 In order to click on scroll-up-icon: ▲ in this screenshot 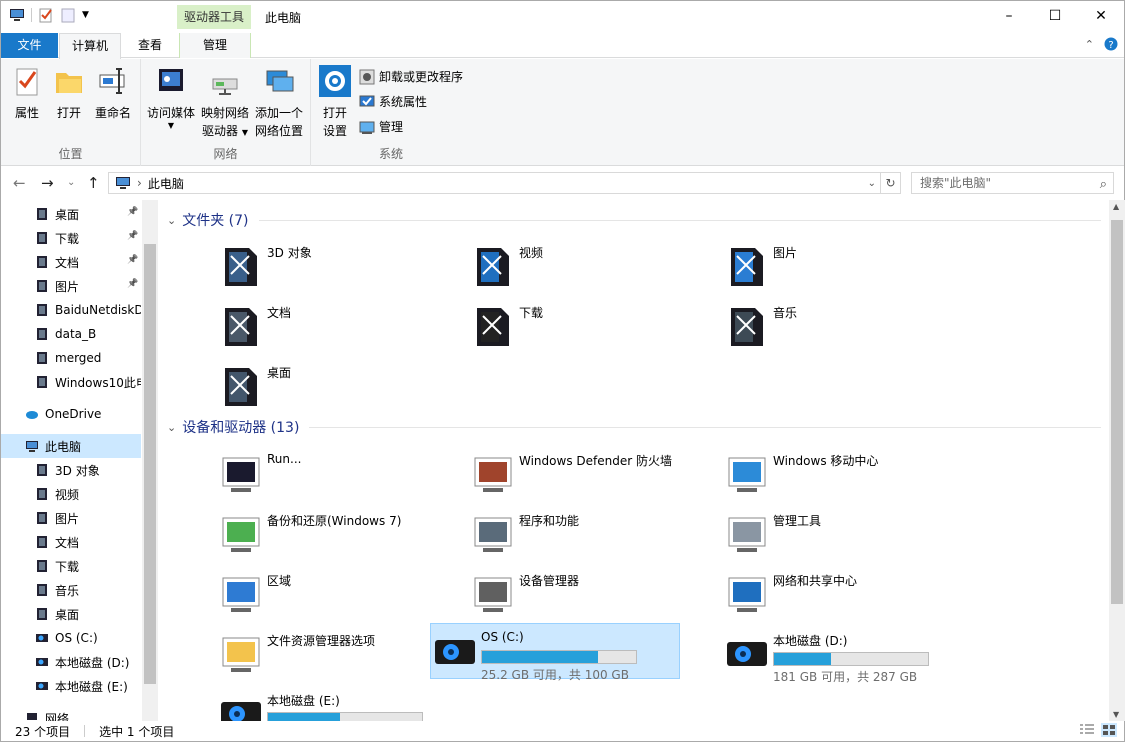, I will do `click(1116, 206)`.